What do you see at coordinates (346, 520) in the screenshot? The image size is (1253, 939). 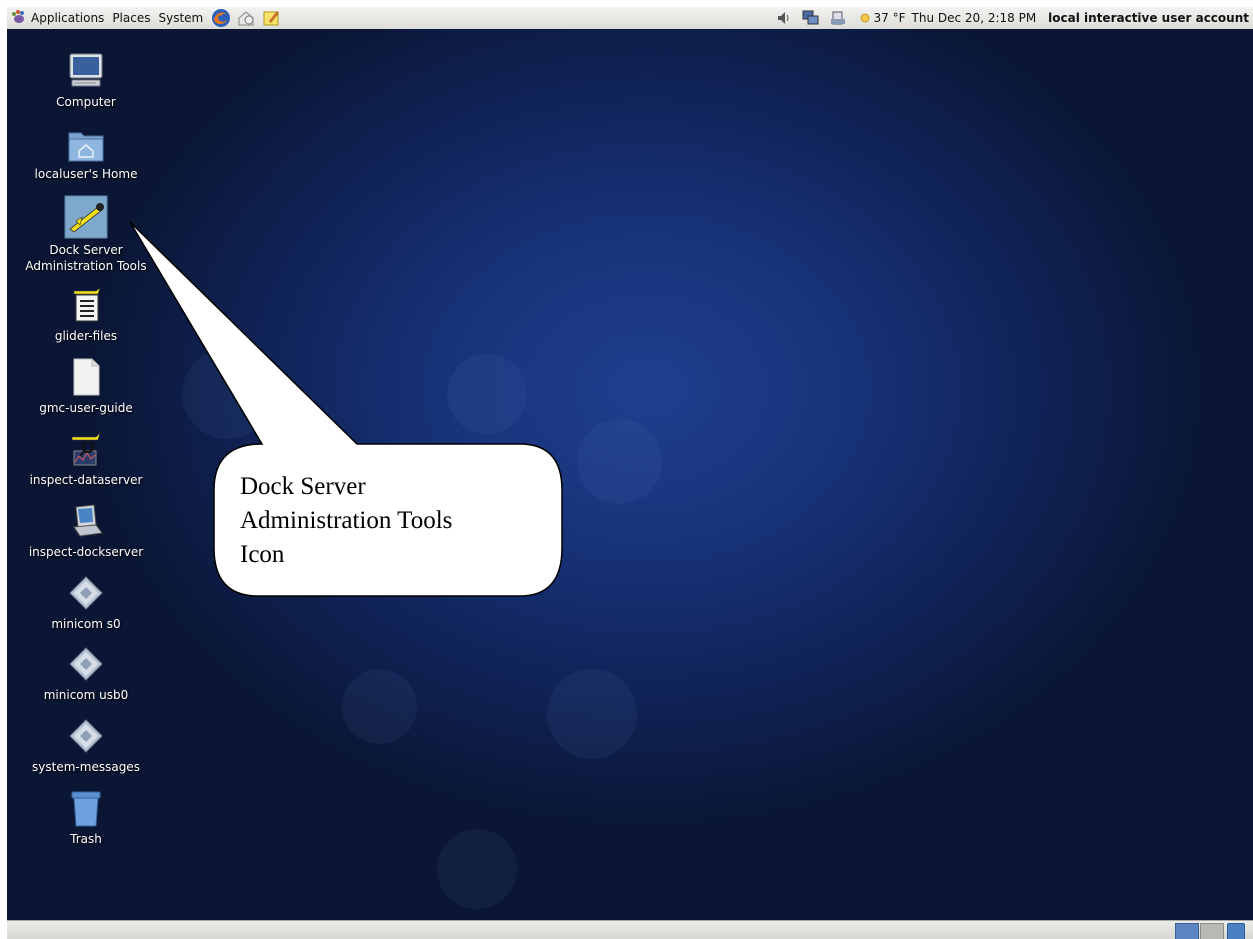 I see `callout-line: Administration Tools` at bounding box center [346, 520].